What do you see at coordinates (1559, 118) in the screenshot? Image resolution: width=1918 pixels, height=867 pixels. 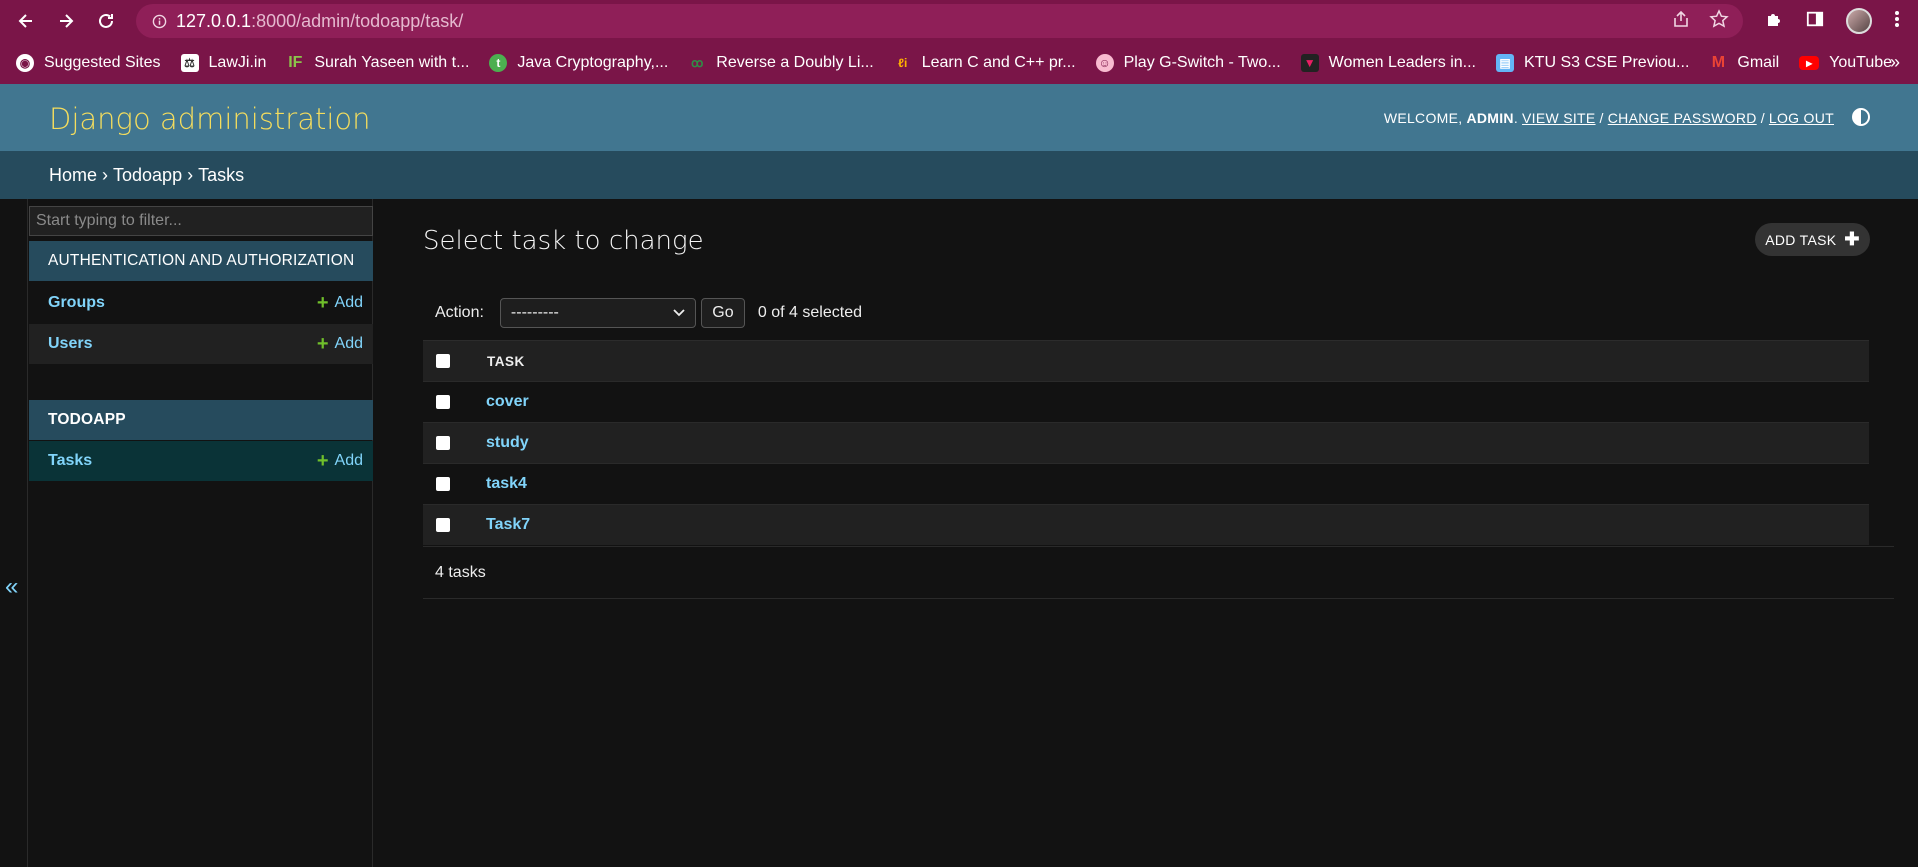 I see `view-site-link: VIEW SITE` at bounding box center [1559, 118].